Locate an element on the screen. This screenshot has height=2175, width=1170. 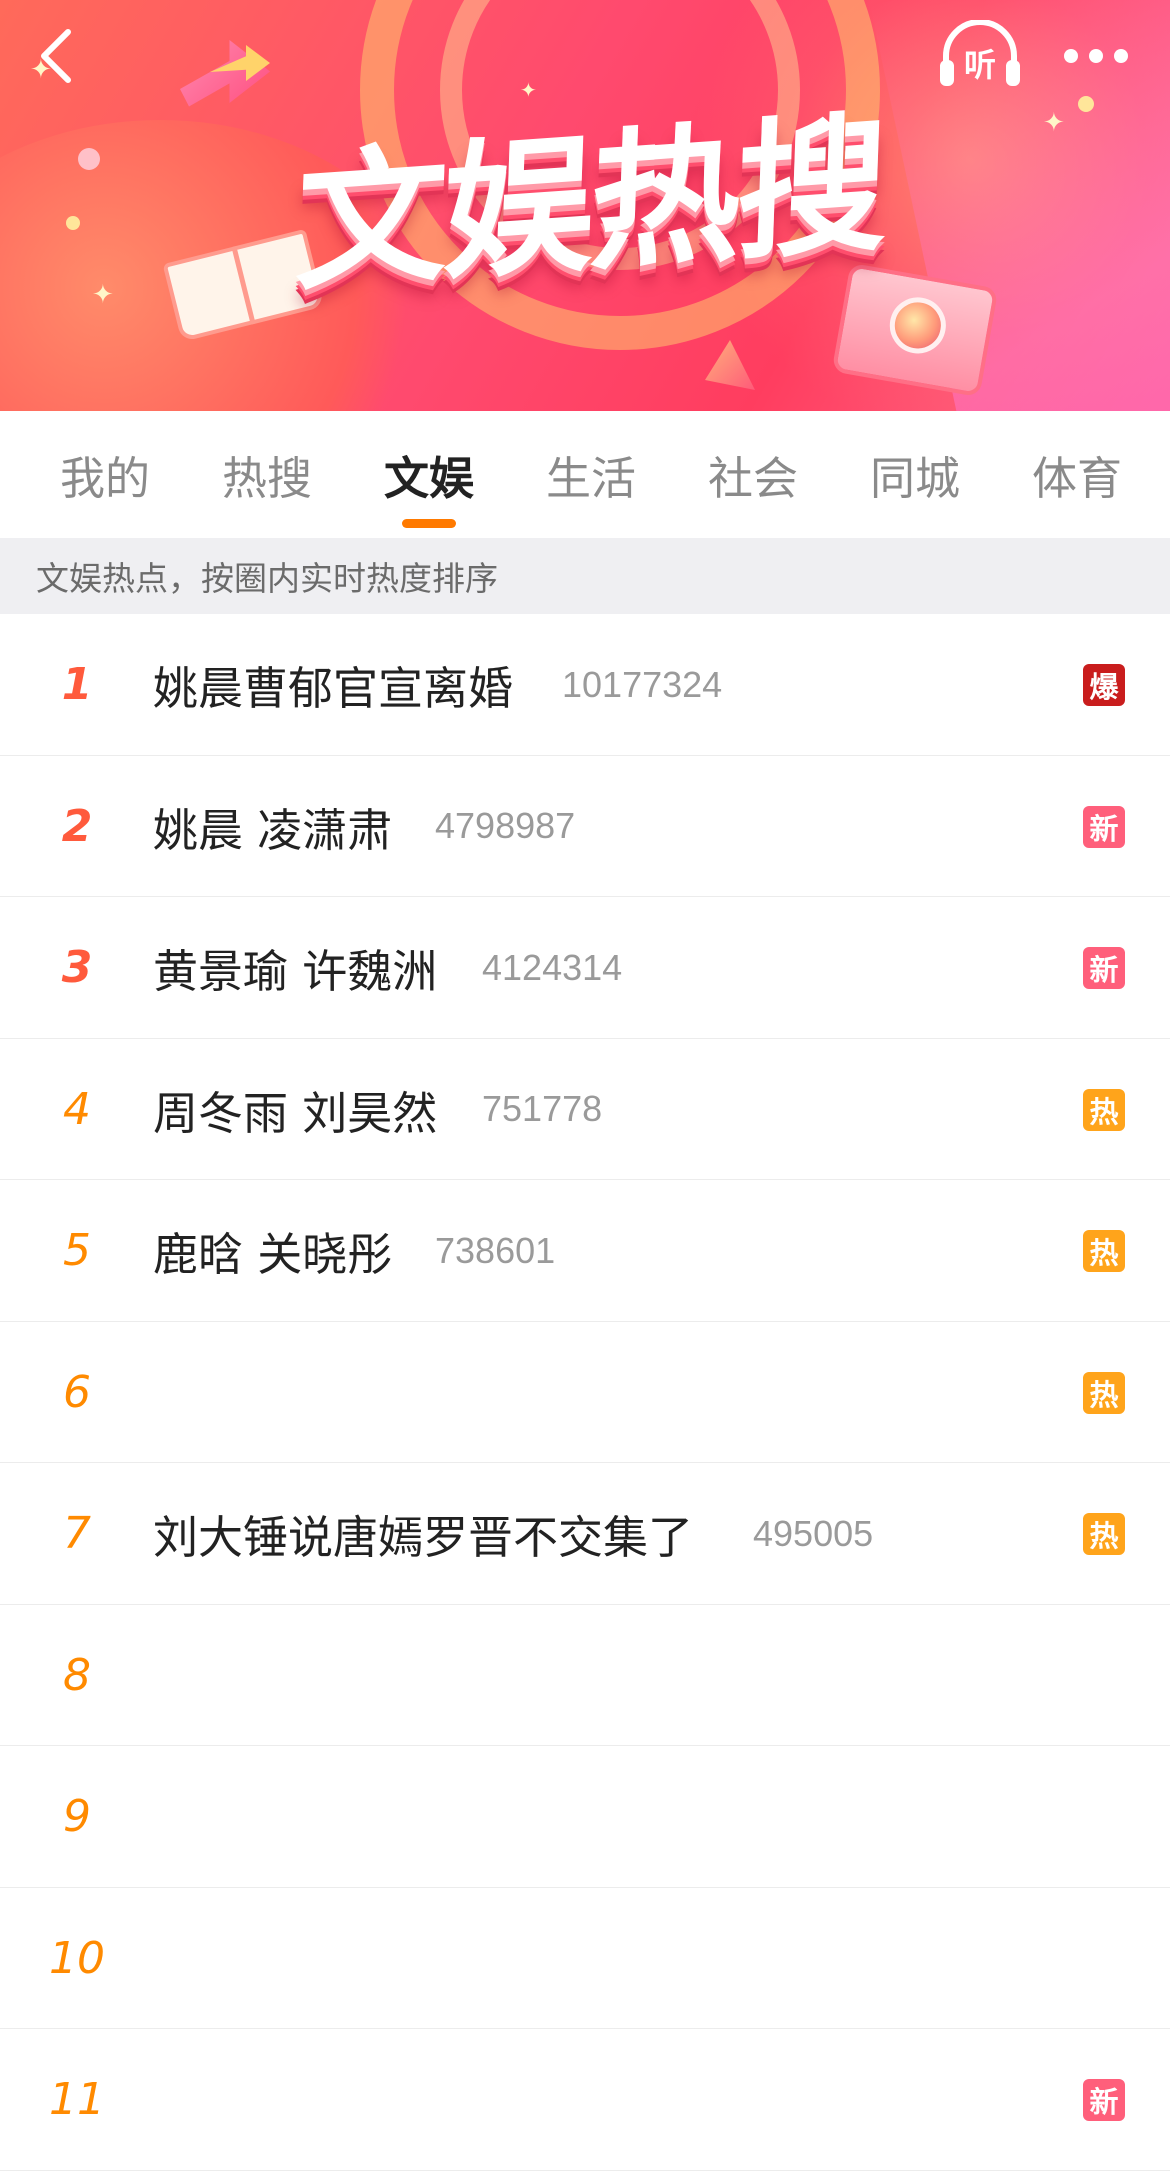
list-item: 6 热 is located at coordinates (585, 1392).